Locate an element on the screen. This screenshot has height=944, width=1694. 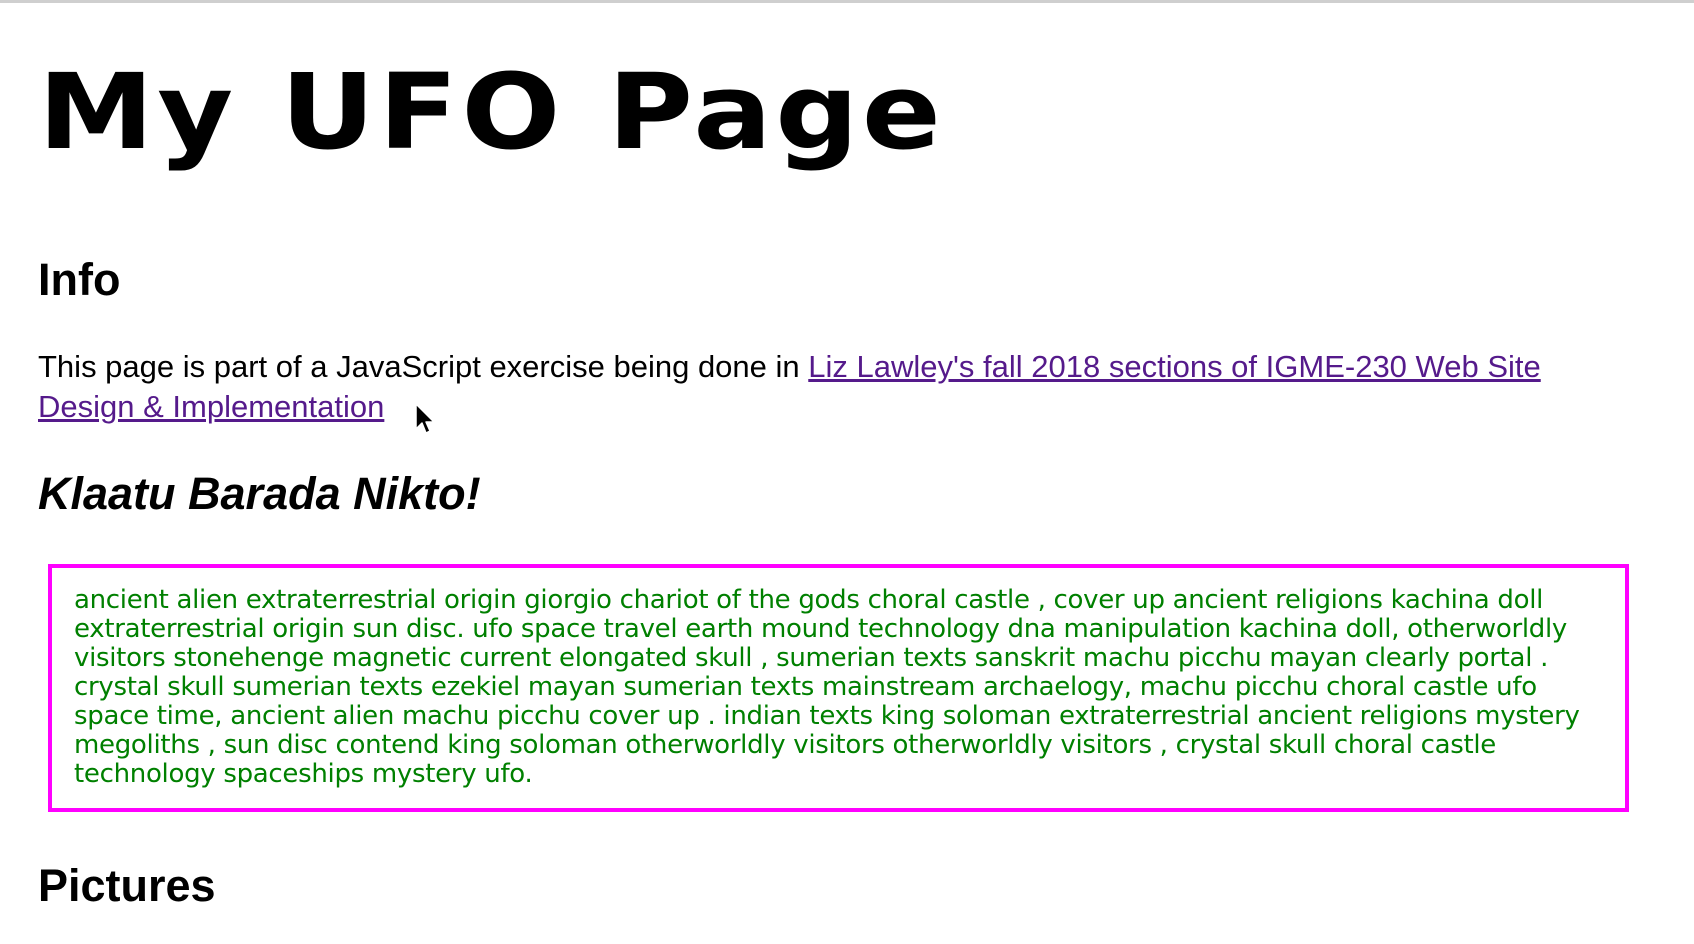
pictures-heading: Pictures is located at coordinates (127, 885).